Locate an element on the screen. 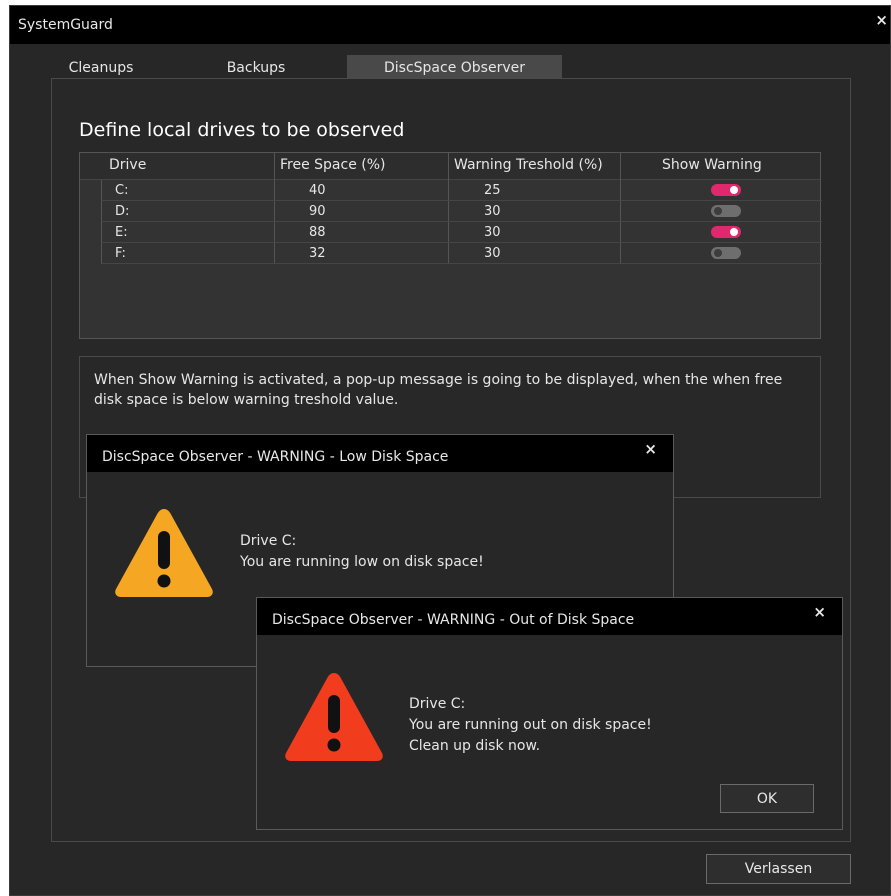  tab-bar: Cleanups Backups DiscSpace Observer is located at coordinates (450, 67).